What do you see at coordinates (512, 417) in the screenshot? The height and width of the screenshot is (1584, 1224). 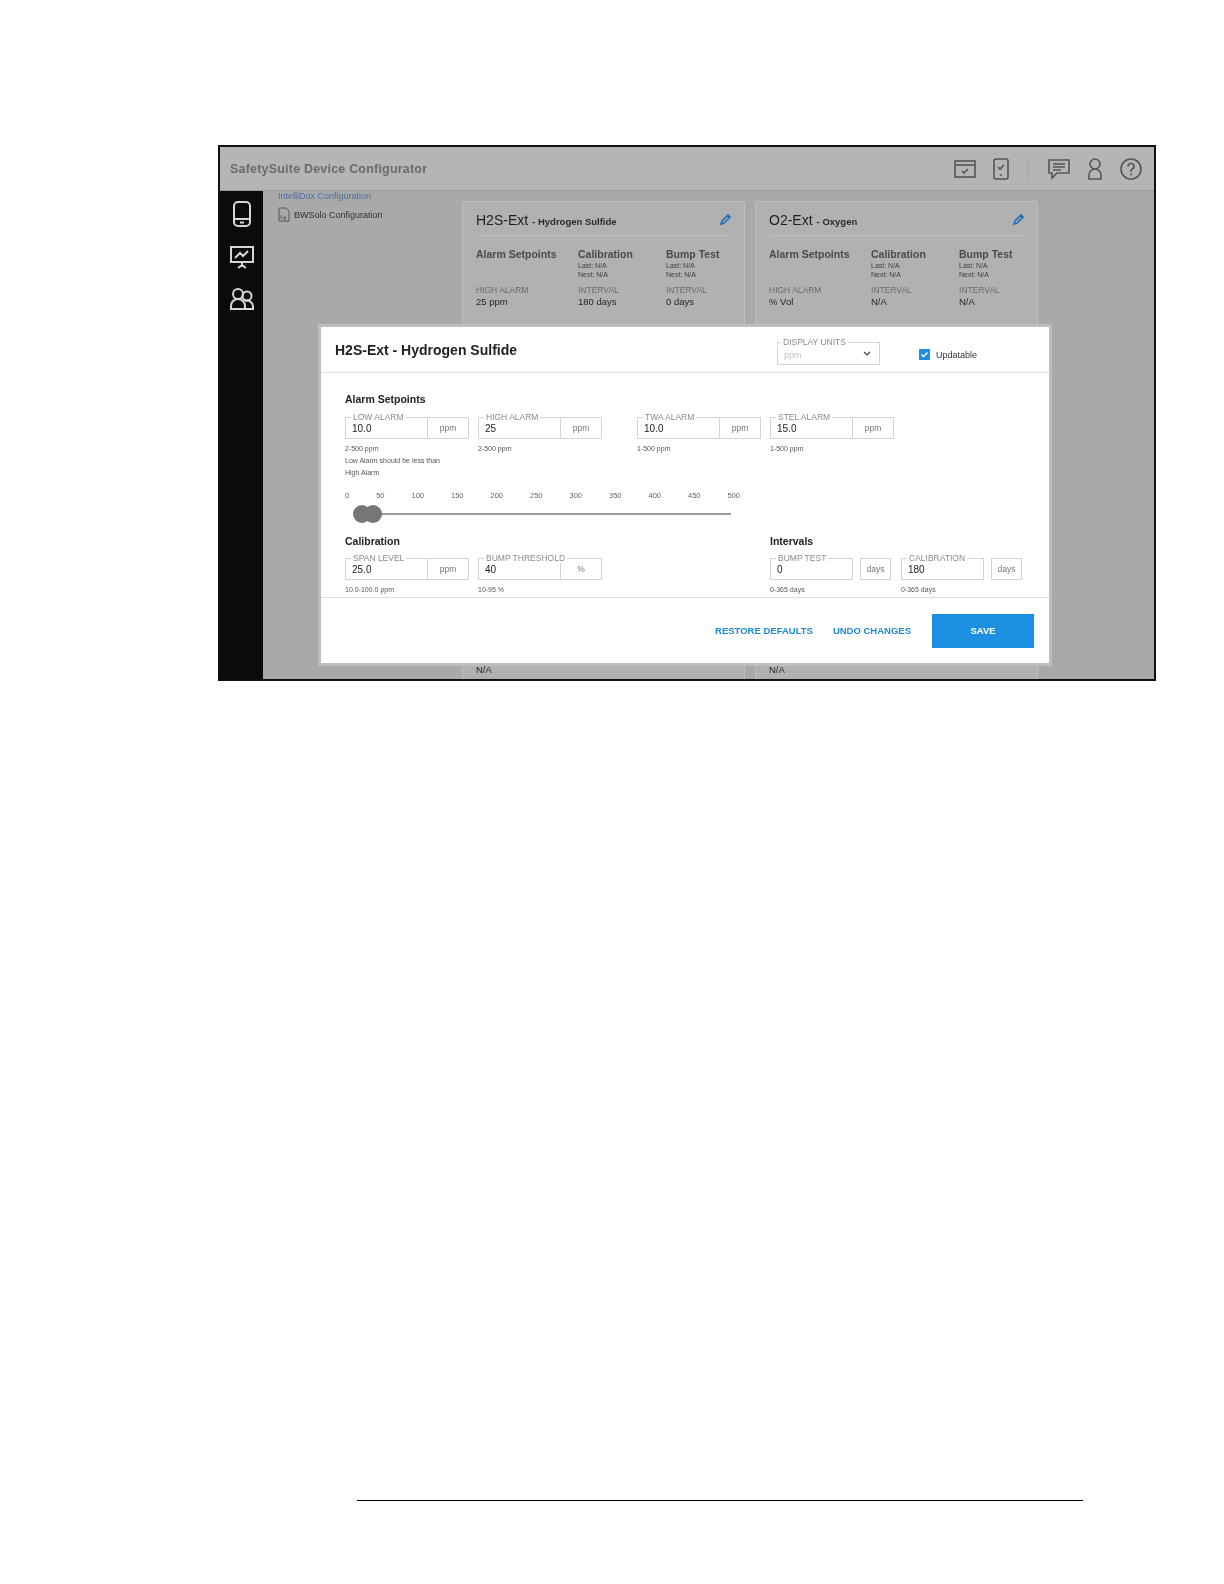 I see `field-label: HIGH ALARM` at bounding box center [512, 417].